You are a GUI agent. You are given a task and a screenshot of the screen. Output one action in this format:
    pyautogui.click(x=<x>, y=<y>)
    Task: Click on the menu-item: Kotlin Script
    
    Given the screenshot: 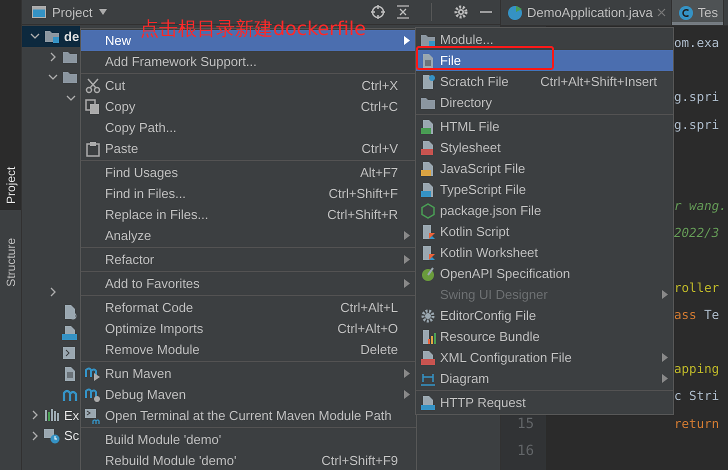 What is the action you would take?
    pyautogui.click(x=544, y=231)
    